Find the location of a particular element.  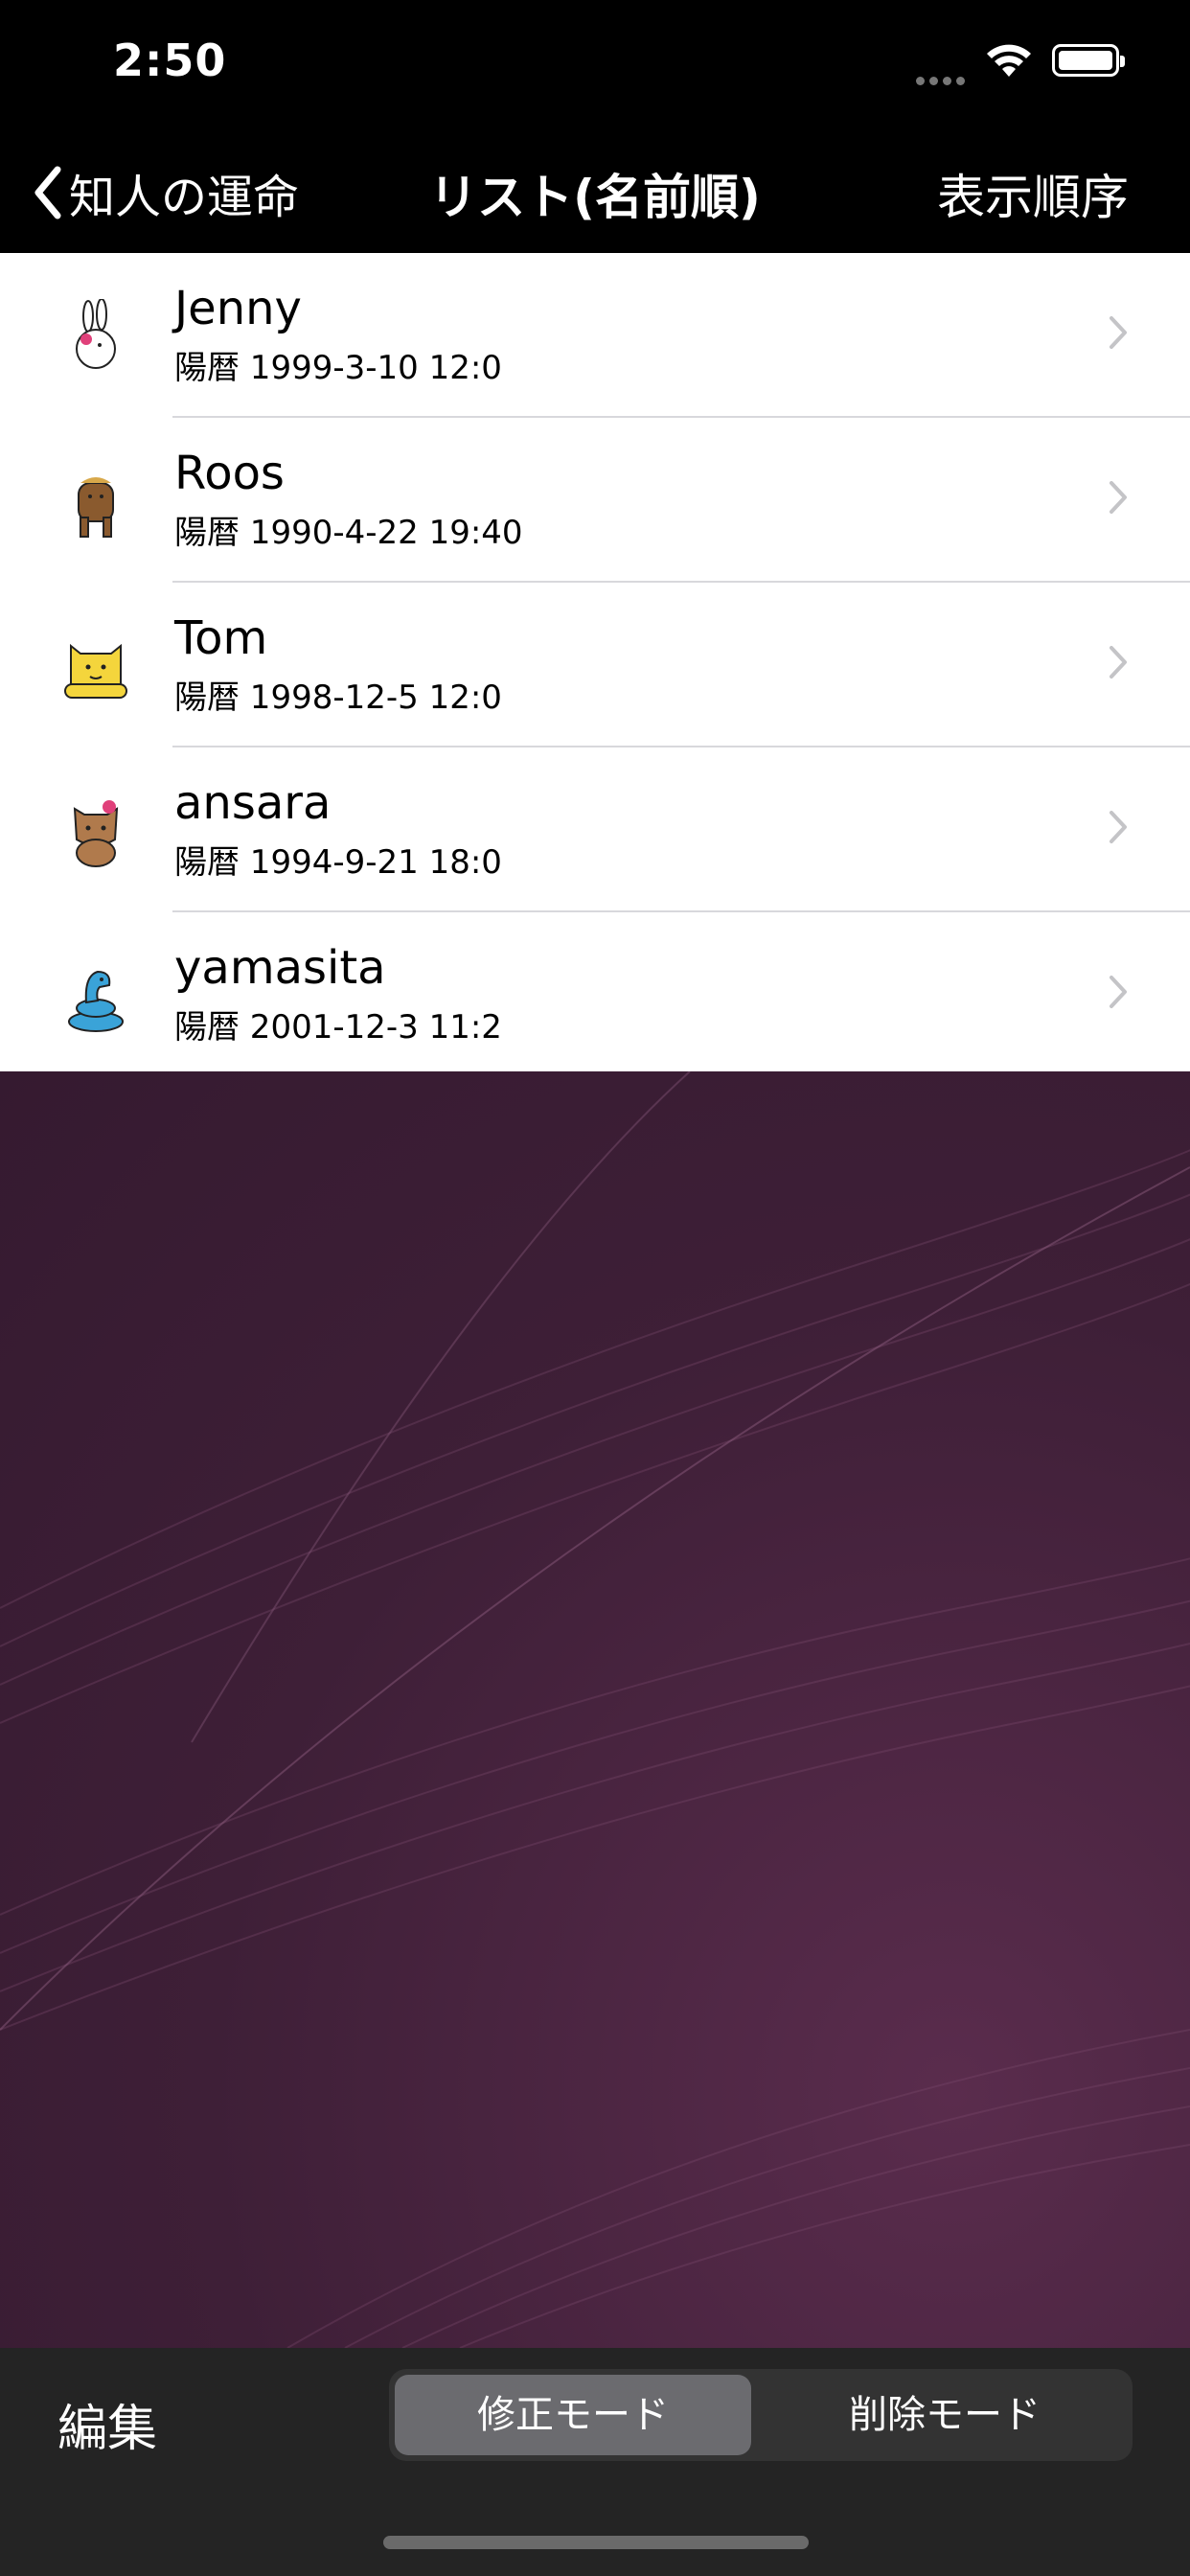

sort-order-button: 表示順序 is located at coordinates (1033, 193).